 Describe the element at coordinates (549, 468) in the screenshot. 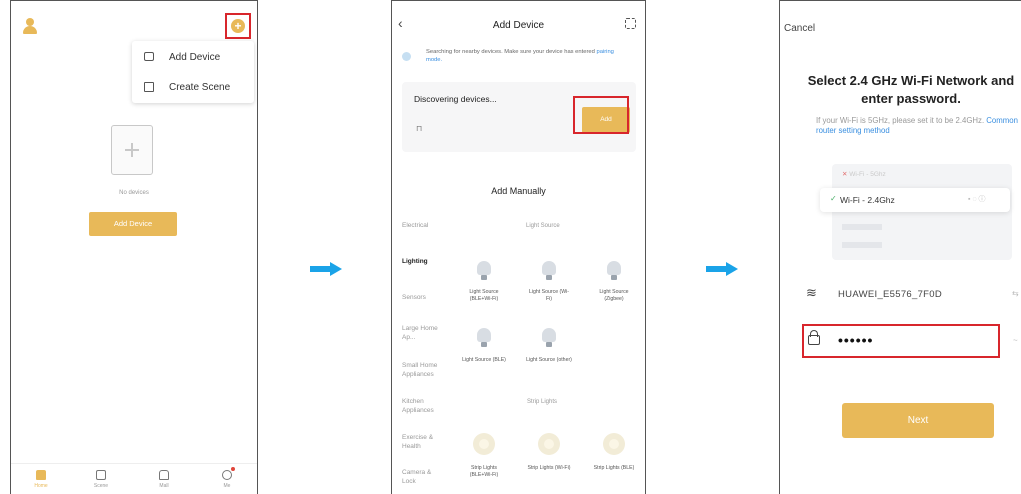

I see `device-strip-lights-wifi: Strip Lights (Wi-Fi)` at that location.